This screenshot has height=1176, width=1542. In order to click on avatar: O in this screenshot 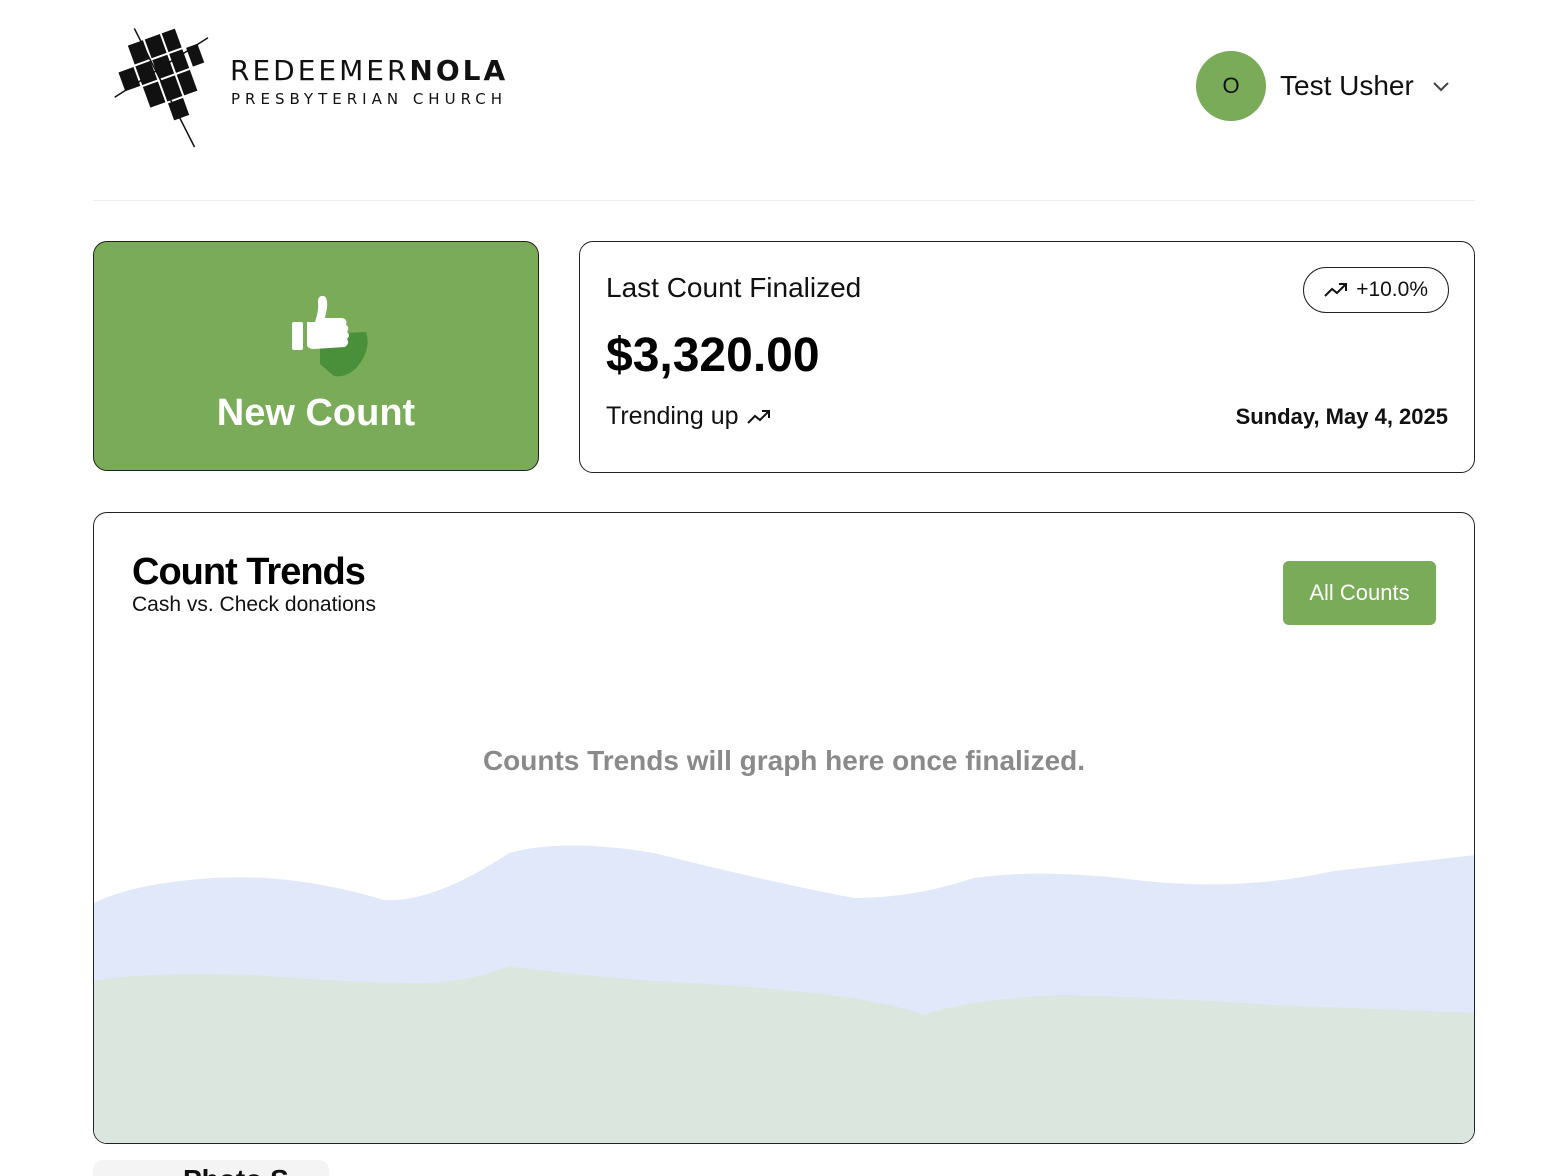, I will do `click(1231, 86)`.